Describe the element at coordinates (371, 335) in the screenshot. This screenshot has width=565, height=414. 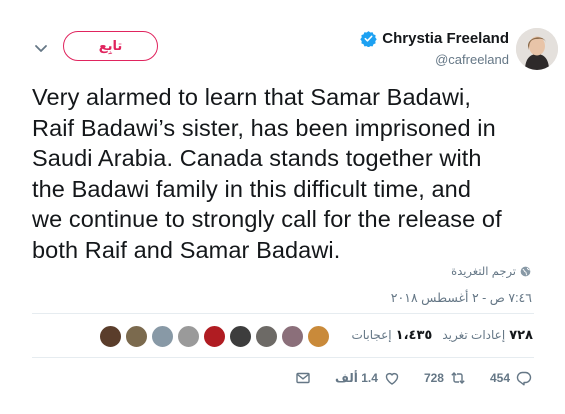
I see `likes-label: إعجابات` at that location.